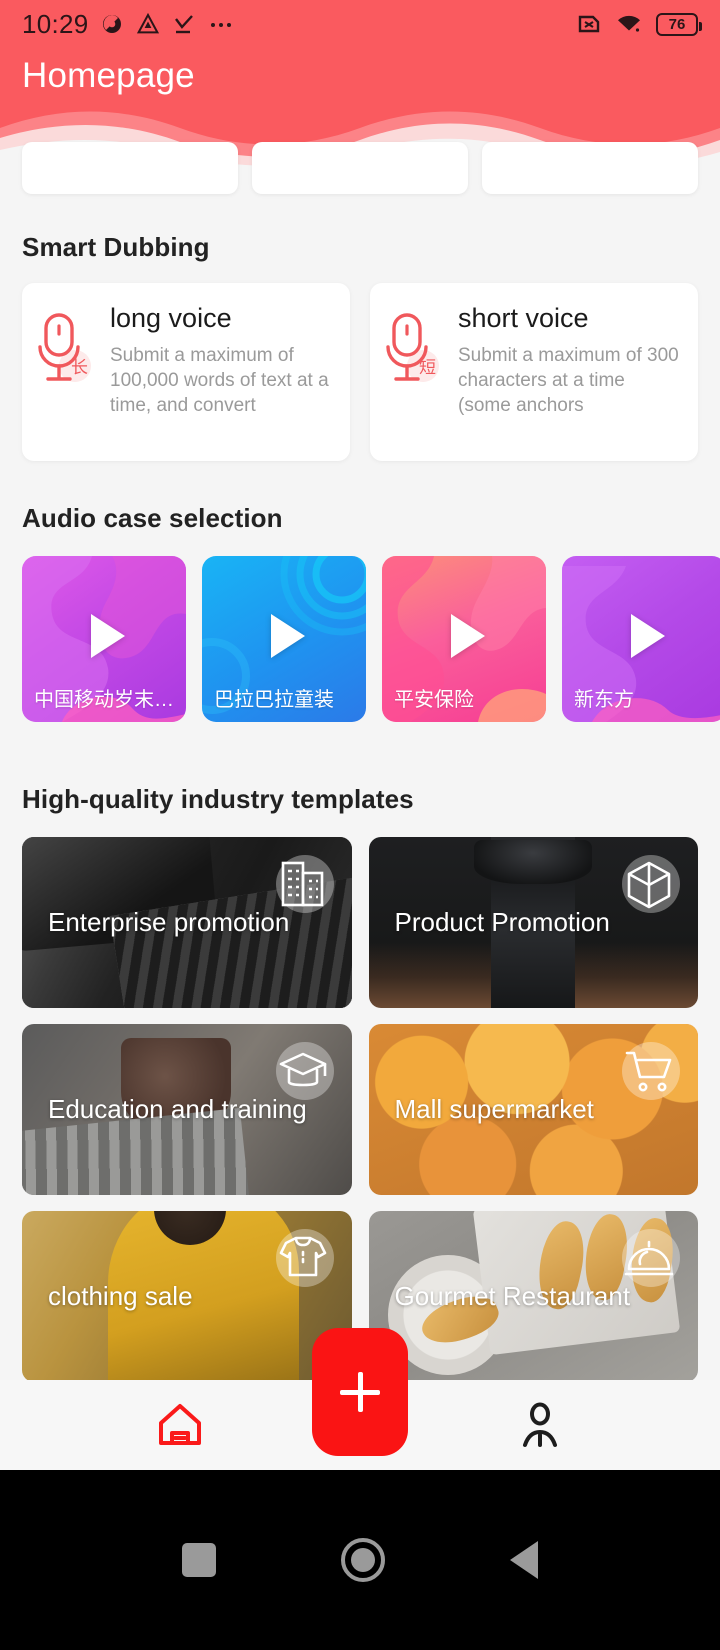 The height and width of the screenshot is (1650, 720). I want to click on add-button, so click(360, 1392).